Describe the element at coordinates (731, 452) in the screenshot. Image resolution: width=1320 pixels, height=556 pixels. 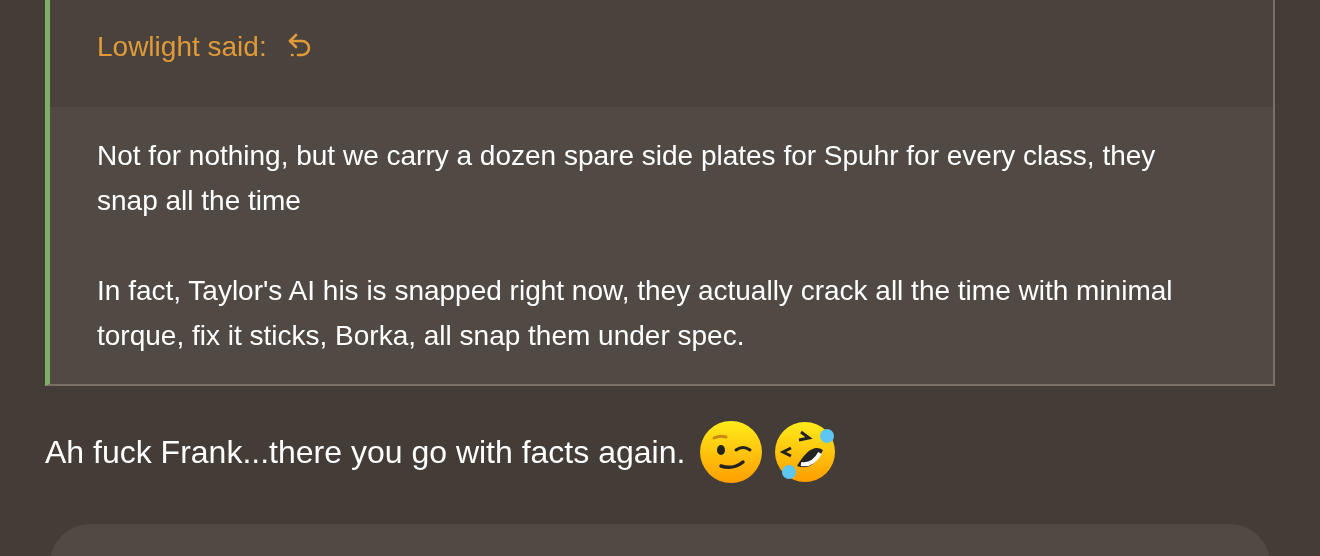
I see `winking-face-icon` at that location.